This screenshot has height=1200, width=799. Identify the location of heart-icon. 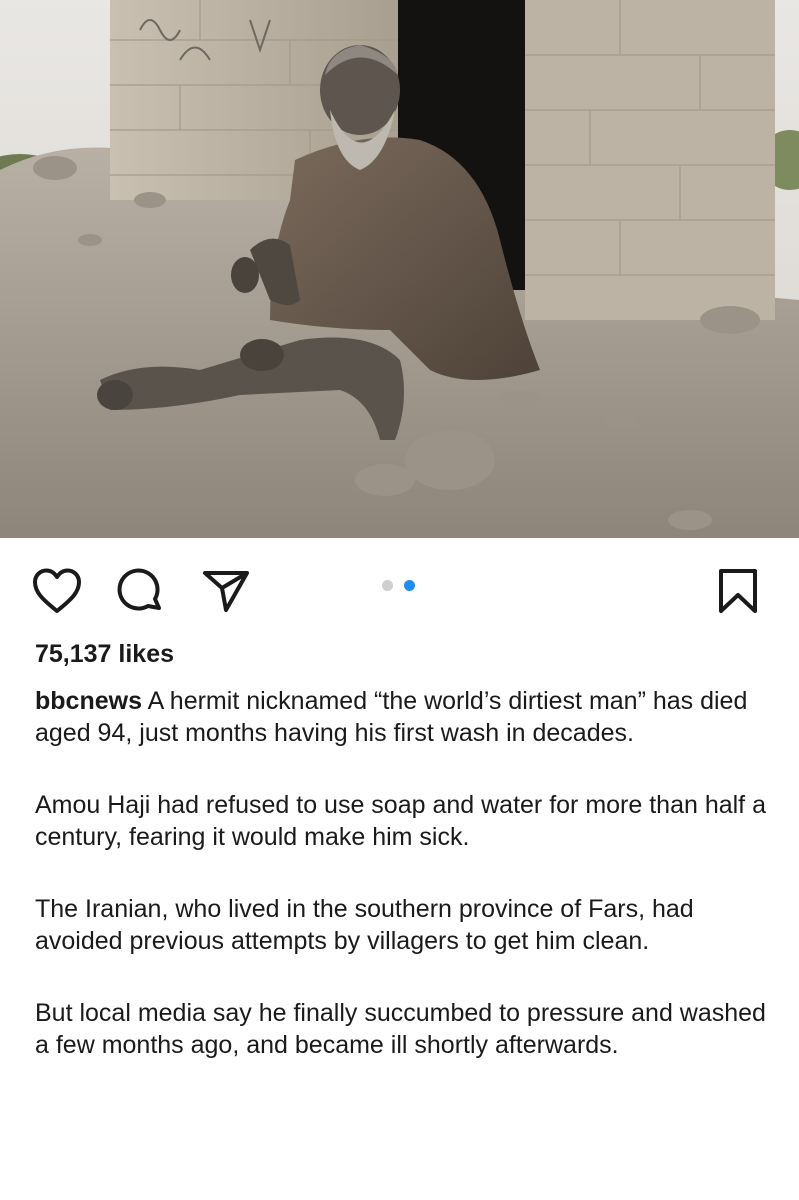
(57, 591).